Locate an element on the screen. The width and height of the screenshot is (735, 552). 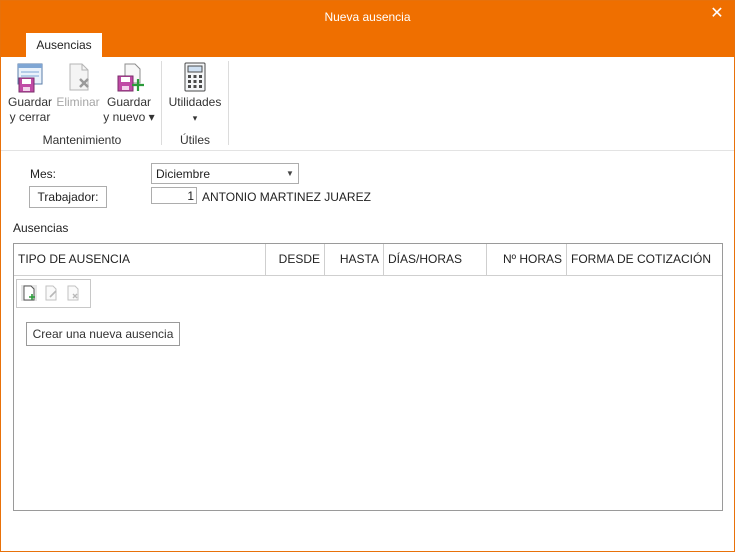
chevron-down-icon: ▼ is located at coordinates (290, 173).